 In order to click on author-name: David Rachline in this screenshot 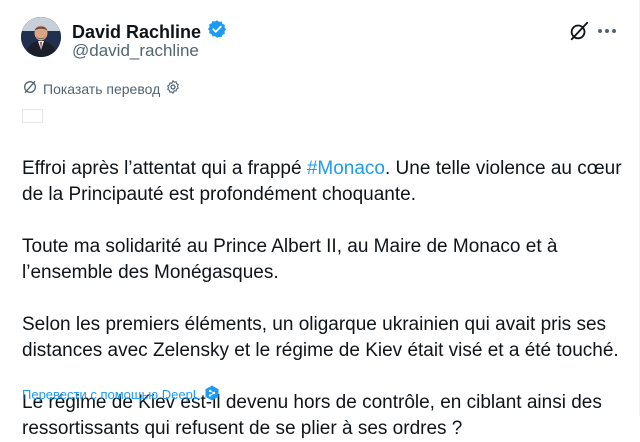, I will do `click(136, 32)`.